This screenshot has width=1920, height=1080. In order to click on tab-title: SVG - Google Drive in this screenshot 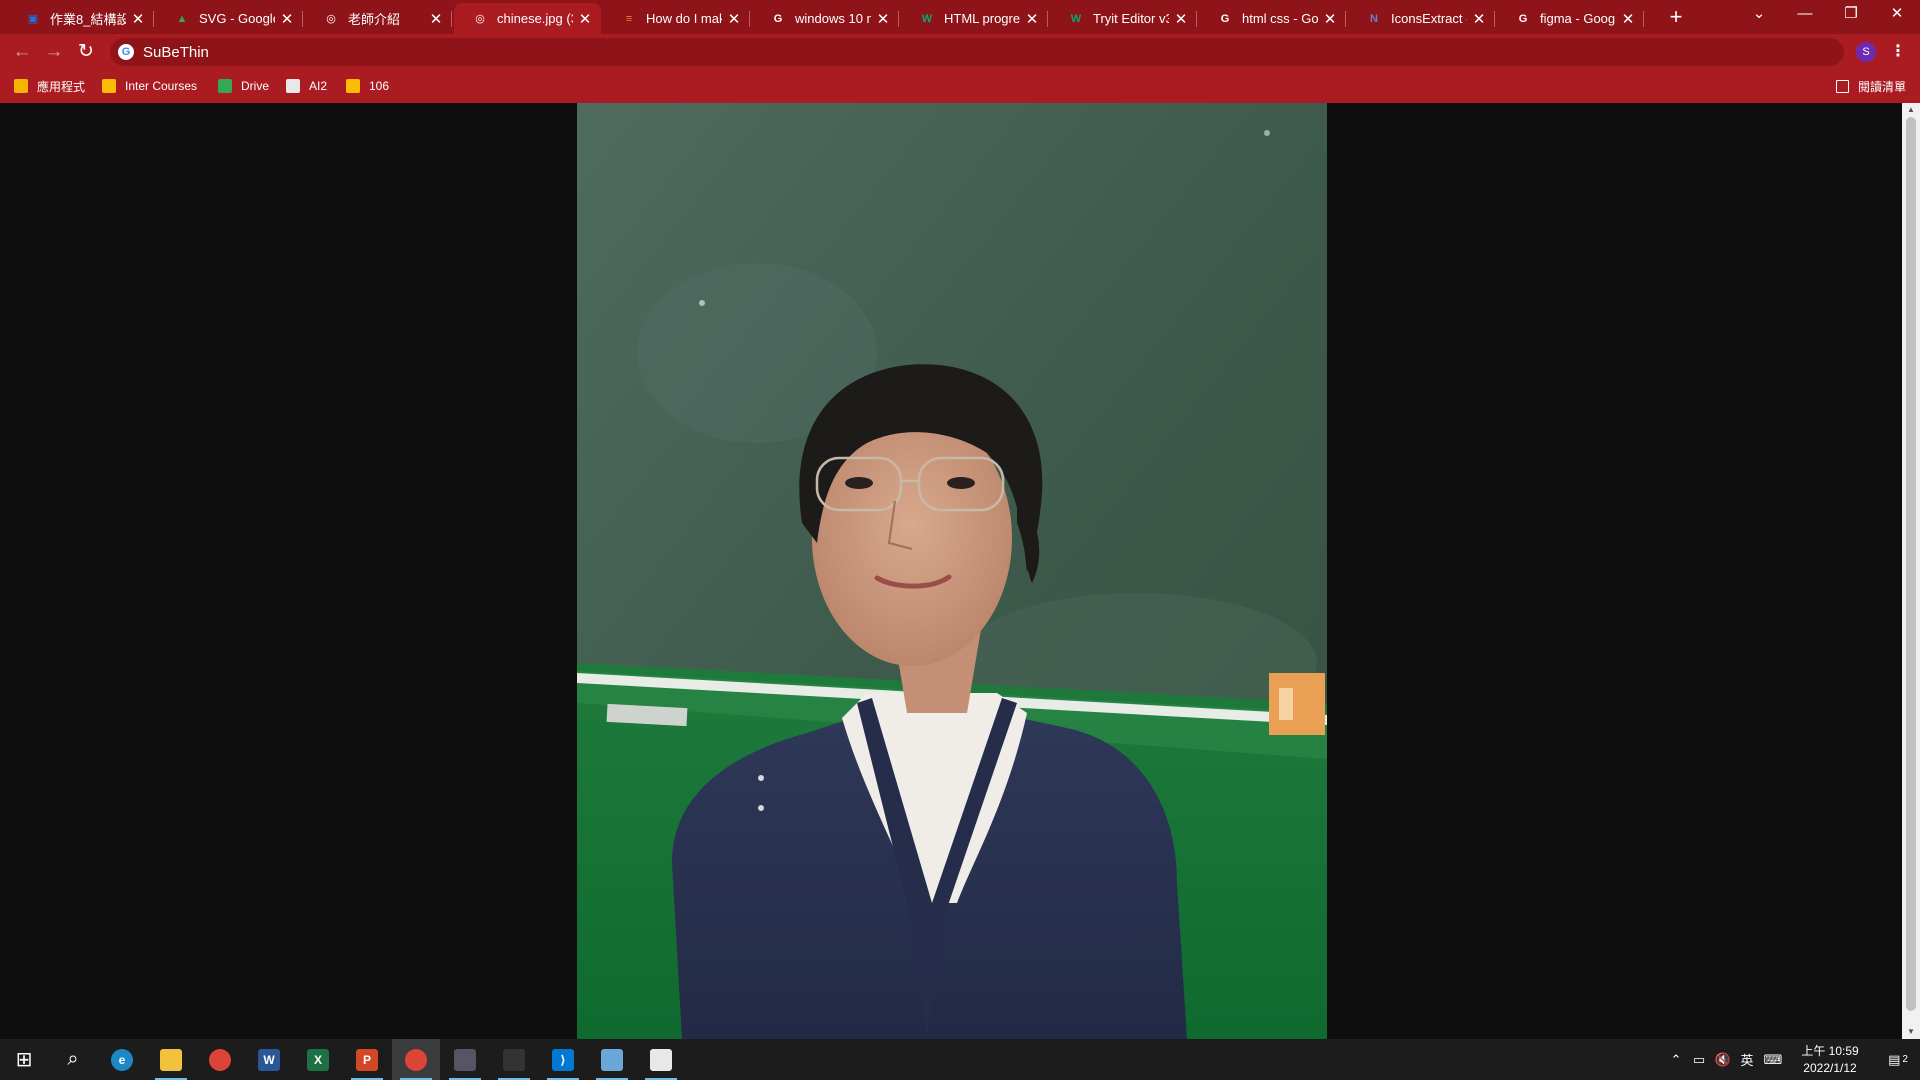, I will do `click(237, 18)`.